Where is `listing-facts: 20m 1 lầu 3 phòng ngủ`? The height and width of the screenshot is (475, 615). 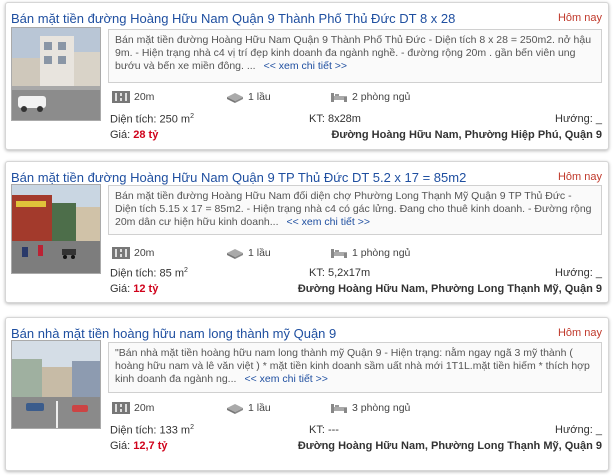 listing-facts: 20m 1 lầu 3 phòng ngủ is located at coordinates (355, 411).